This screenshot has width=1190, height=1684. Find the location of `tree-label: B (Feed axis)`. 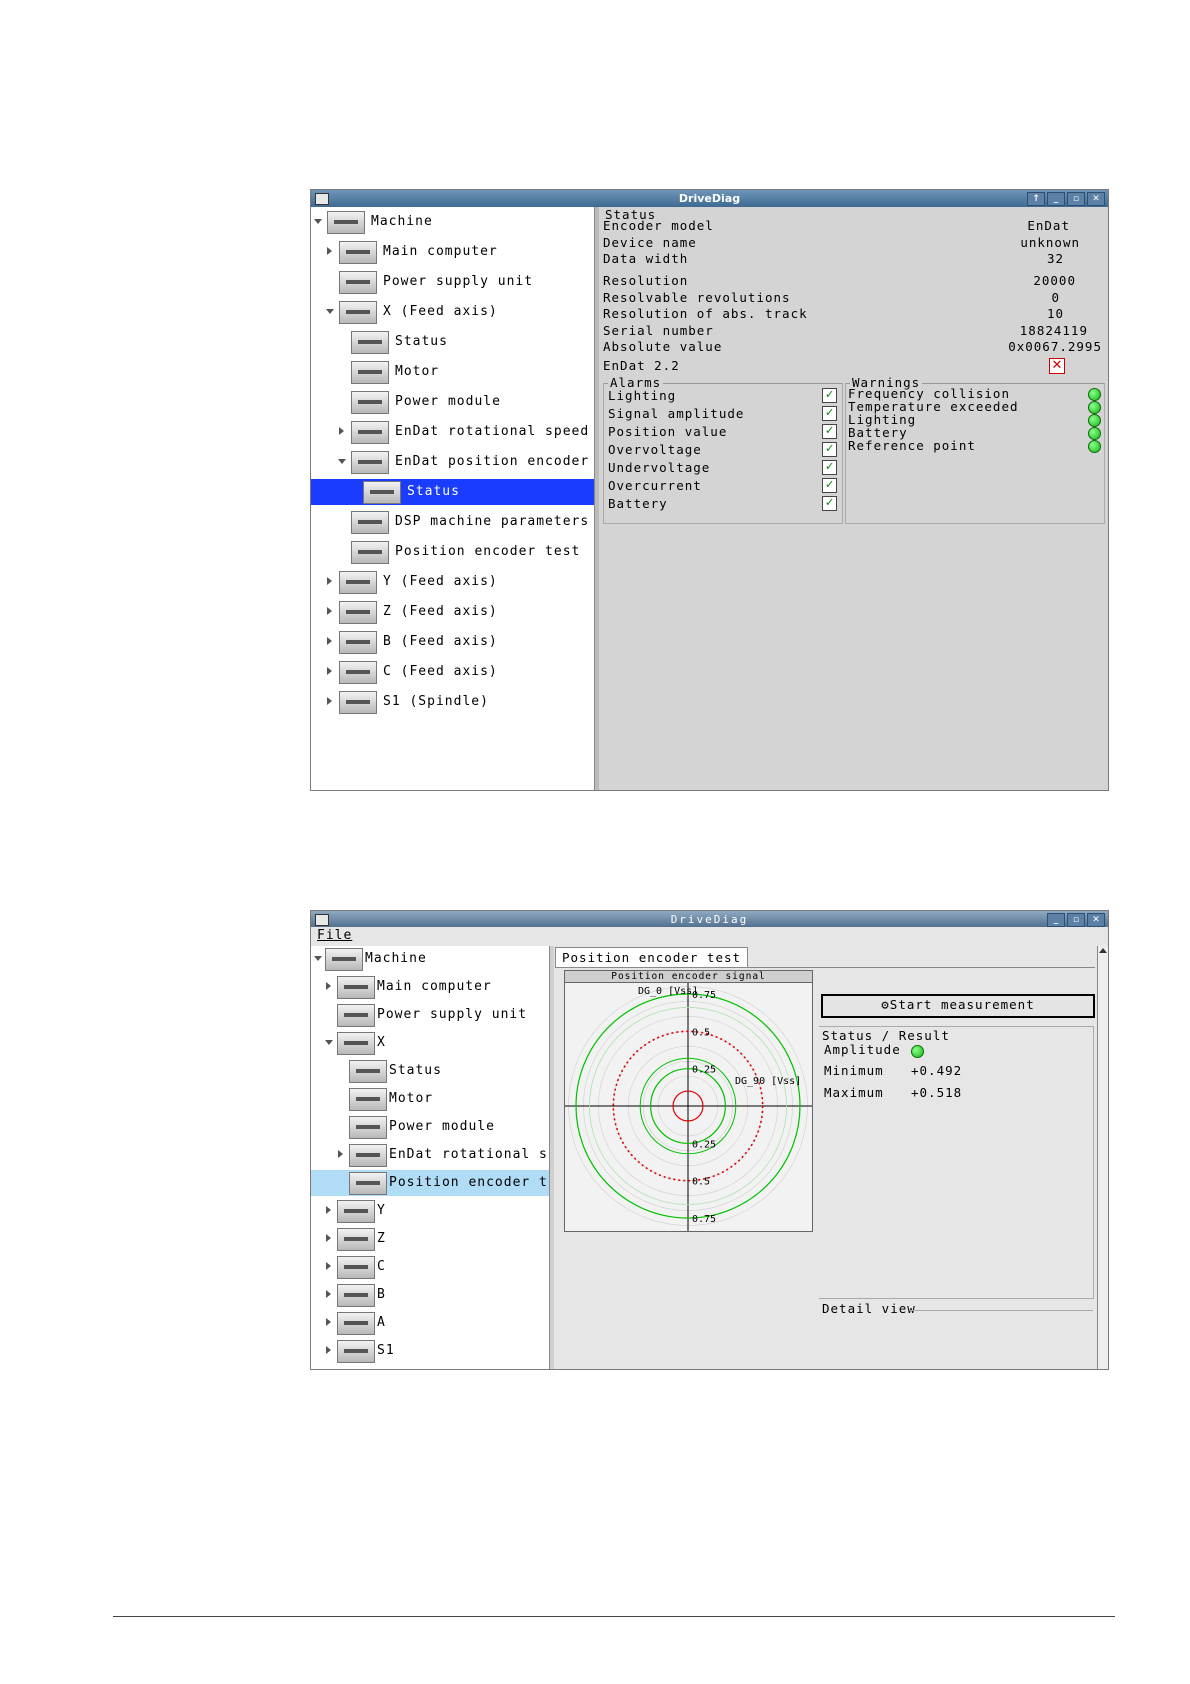

tree-label: B (Feed axis) is located at coordinates (440, 641).